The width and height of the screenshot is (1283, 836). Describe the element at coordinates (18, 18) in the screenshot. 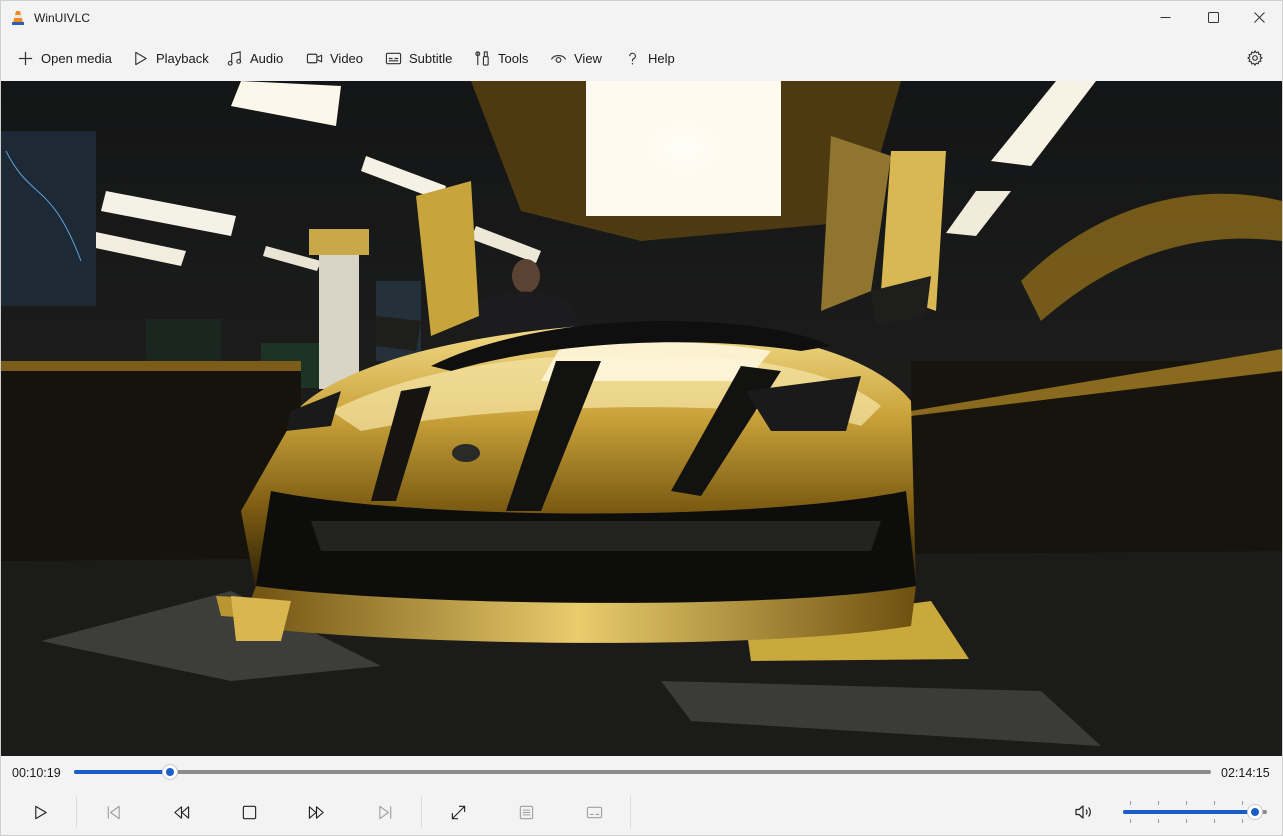

I see `vlc-cone-icon` at that location.